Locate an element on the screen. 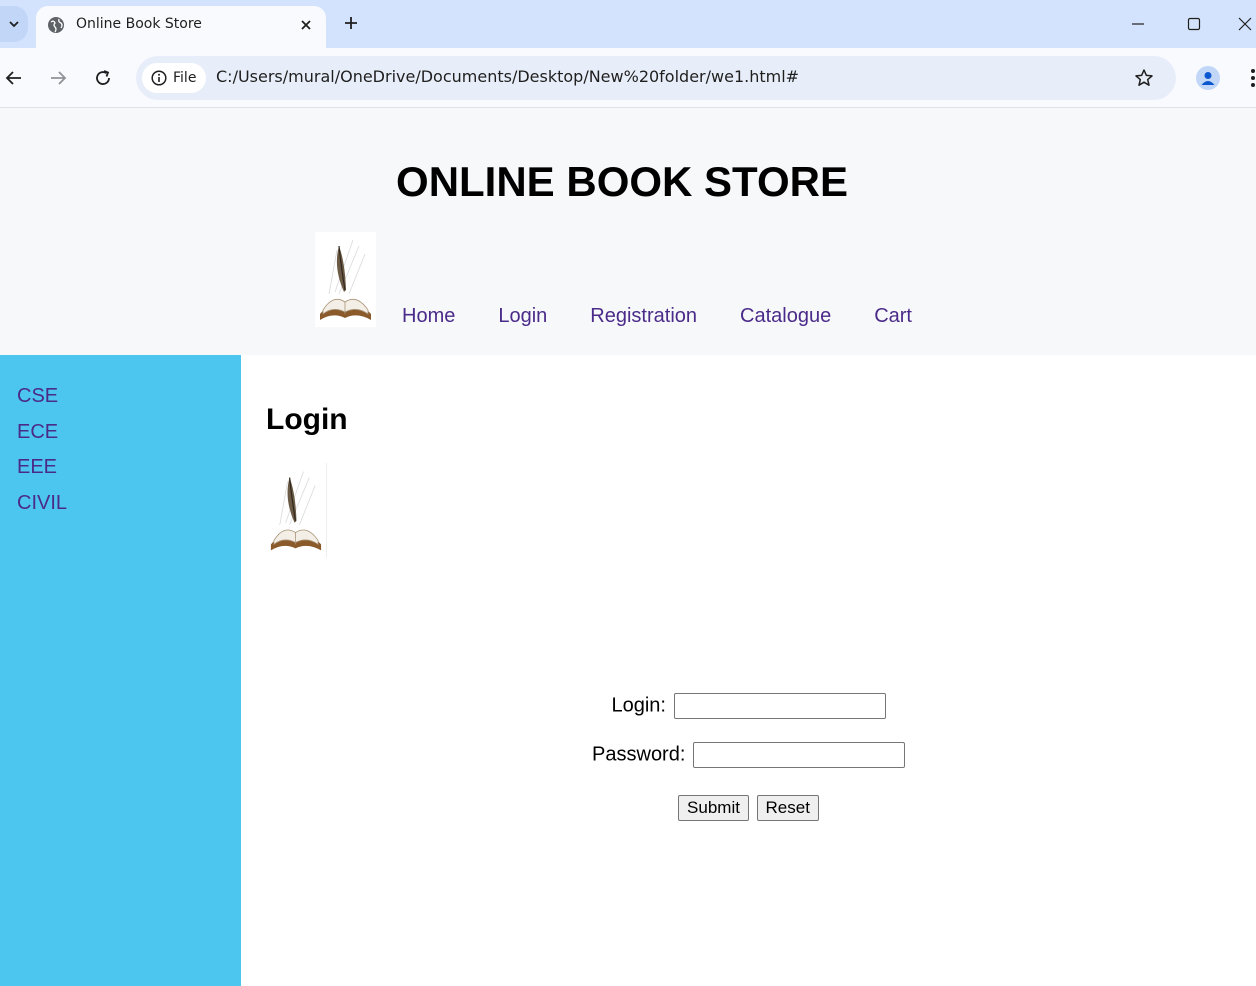 This screenshot has height=986, width=1256. bookmark-button is located at coordinates (1144, 78).